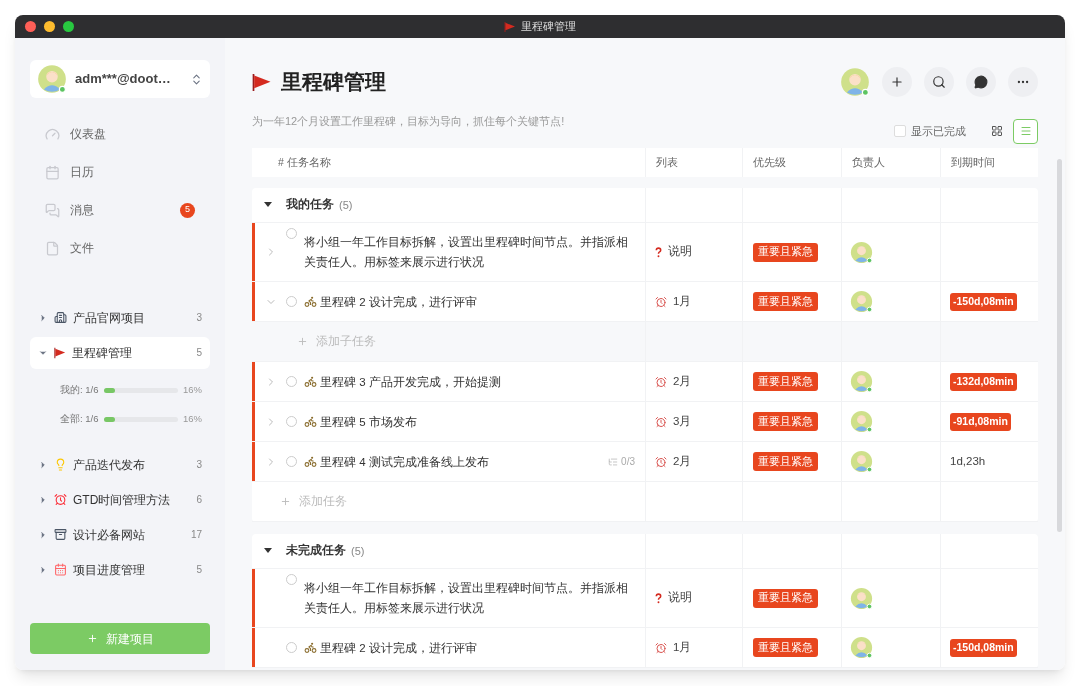  I want to click on group-title: 我的任务, so click(310, 205).